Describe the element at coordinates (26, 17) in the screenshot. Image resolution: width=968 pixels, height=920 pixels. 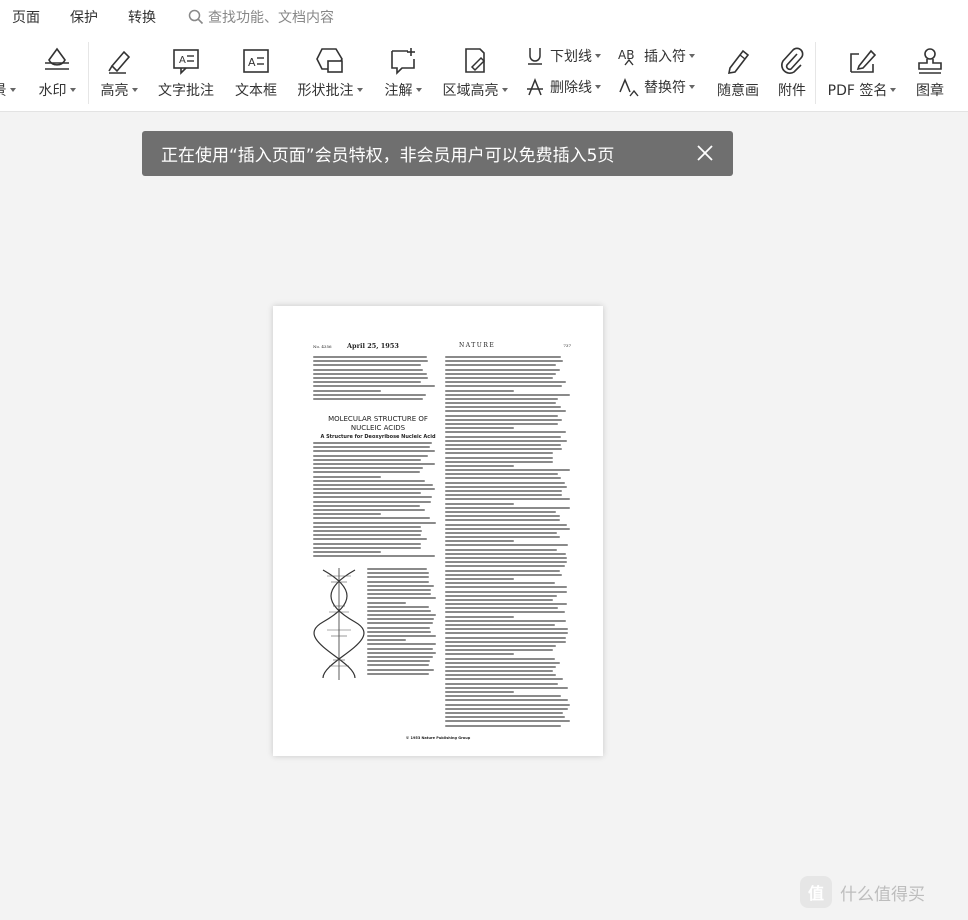
I see `menu-page: 页面` at that location.